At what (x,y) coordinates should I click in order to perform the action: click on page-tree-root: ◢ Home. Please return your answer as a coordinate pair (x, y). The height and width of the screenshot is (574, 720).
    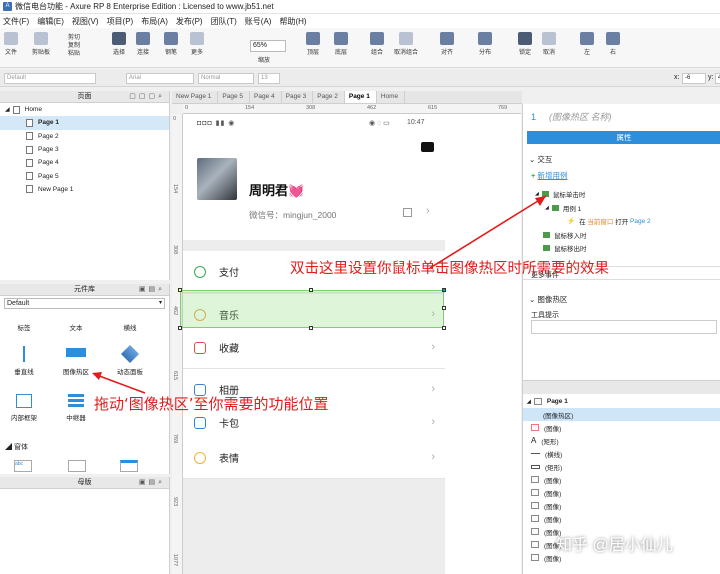
    Looking at the image, I should click on (84, 109).